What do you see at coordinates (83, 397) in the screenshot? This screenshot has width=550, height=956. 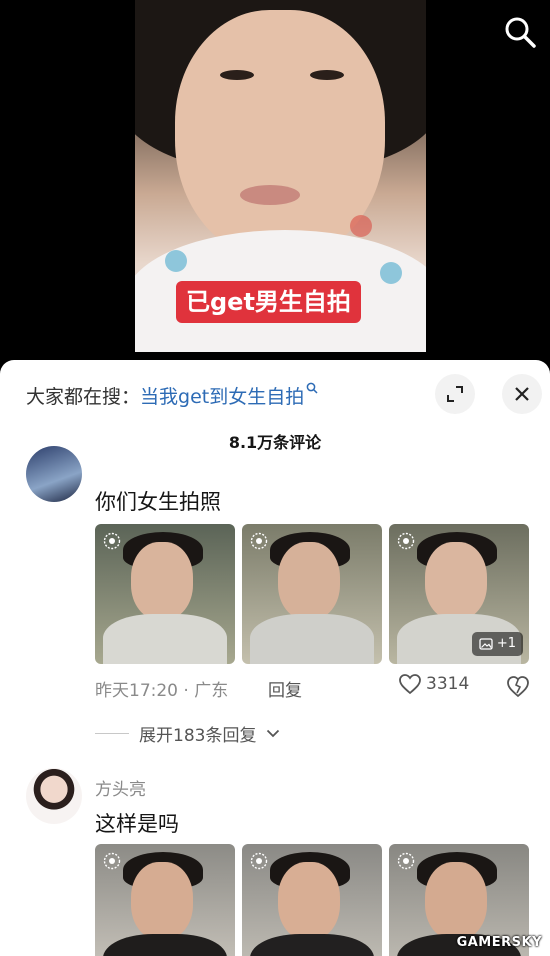 I see `search-suggestion-prefix: 大家都在搜：` at bounding box center [83, 397].